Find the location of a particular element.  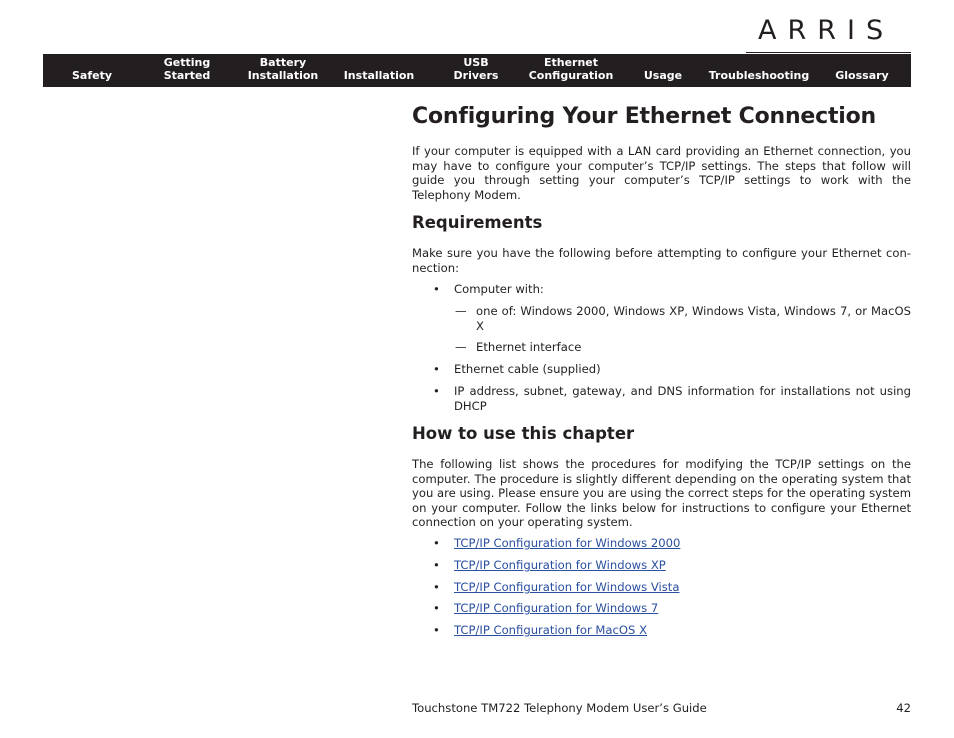

requirements-heading: Requirements is located at coordinates (477, 222).